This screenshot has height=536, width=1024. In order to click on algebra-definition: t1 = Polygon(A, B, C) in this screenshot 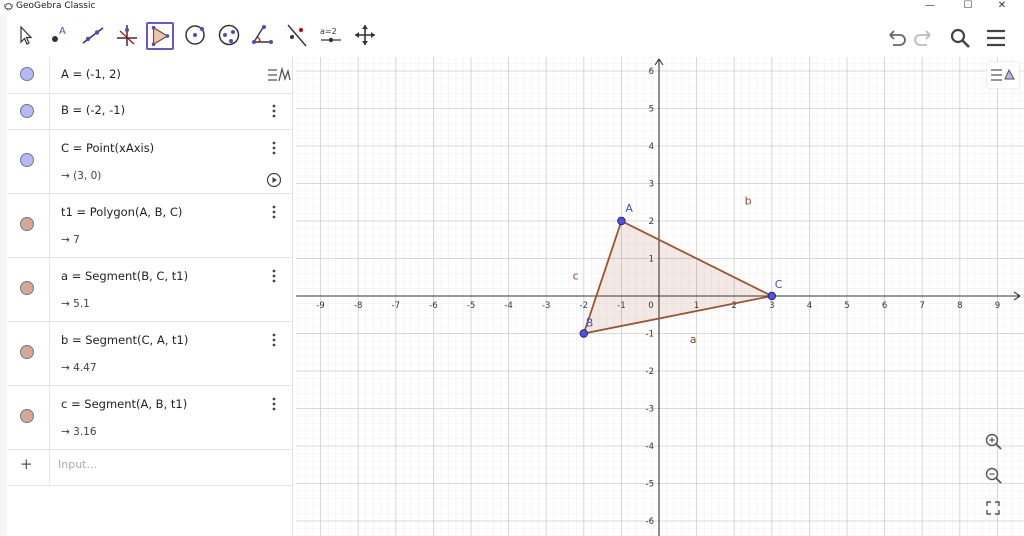, I will do `click(121, 212)`.